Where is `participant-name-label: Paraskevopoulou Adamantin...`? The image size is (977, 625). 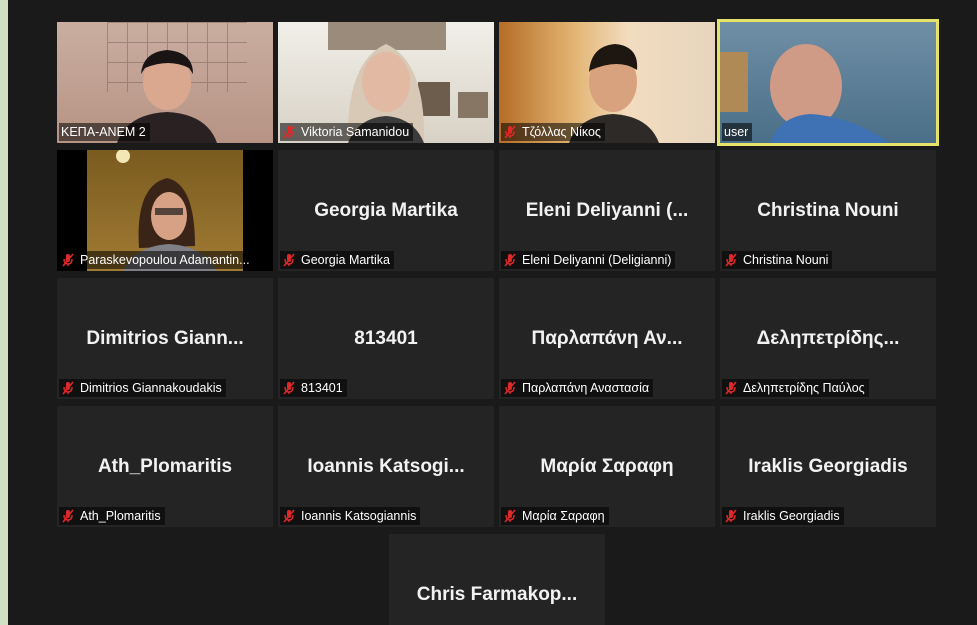 participant-name-label: Paraskevopoulou Adamantin... is located at coordinates (156, 260).